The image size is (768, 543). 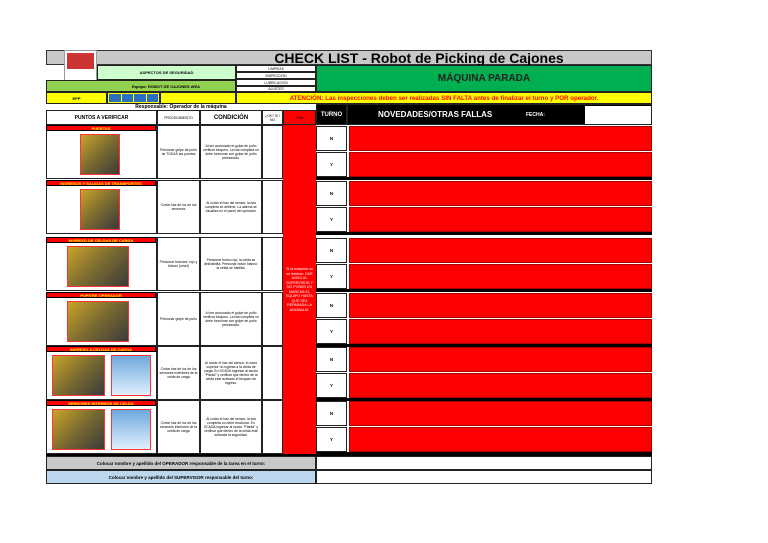 What do you see at coordinates (101, 240) in the screenshot?
I see `section-title: INGRESO DE CELDAS DE CARGA` at bounding box center [101, 240].